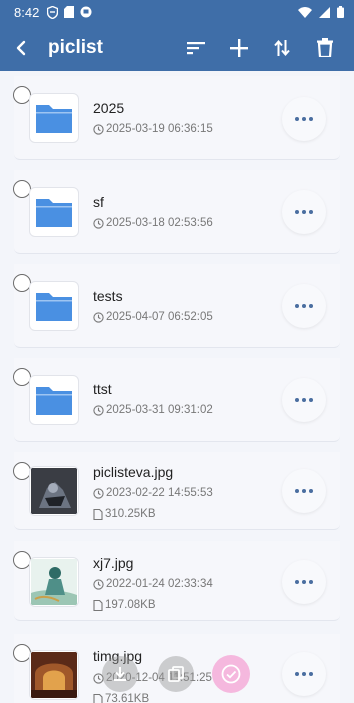 The height and width of the screenshot is (703, 354). What do you see at coordinates (159, 223) in the screenshot?
I see `file-date-text: 2025-03-18 02:53:56` at bounding box center [159, 223].